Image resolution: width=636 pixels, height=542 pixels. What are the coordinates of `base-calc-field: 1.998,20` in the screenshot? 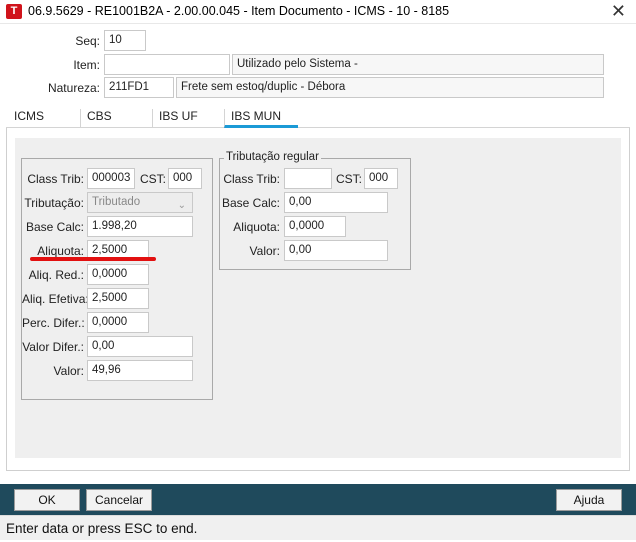 It's located at (140, 226).